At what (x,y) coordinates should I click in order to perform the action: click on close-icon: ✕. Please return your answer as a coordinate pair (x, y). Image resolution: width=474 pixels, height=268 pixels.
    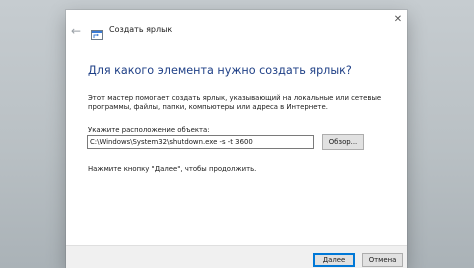
    Looking at the image, I should click on (398, 19).